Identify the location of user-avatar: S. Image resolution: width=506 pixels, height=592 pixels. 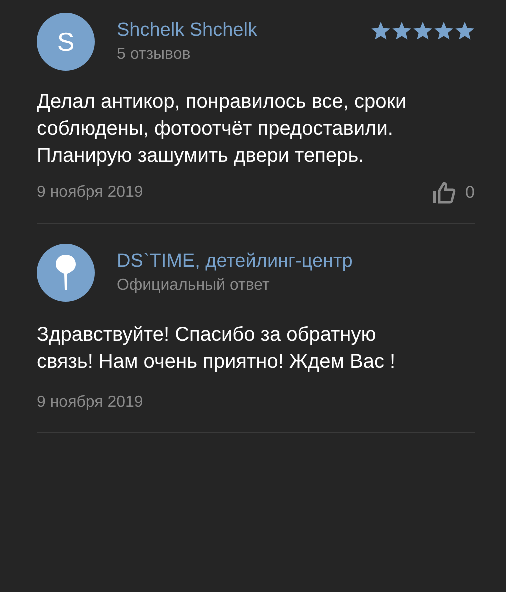
(66, 42).